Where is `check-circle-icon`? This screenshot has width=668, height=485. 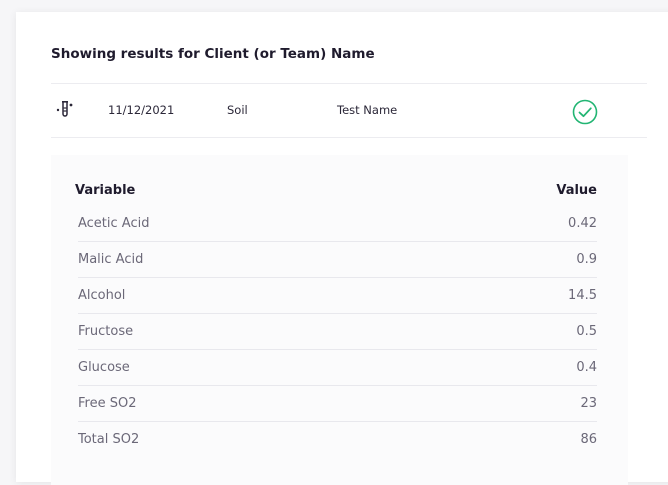
check-circle-icon is located at coordinates (585, 112).